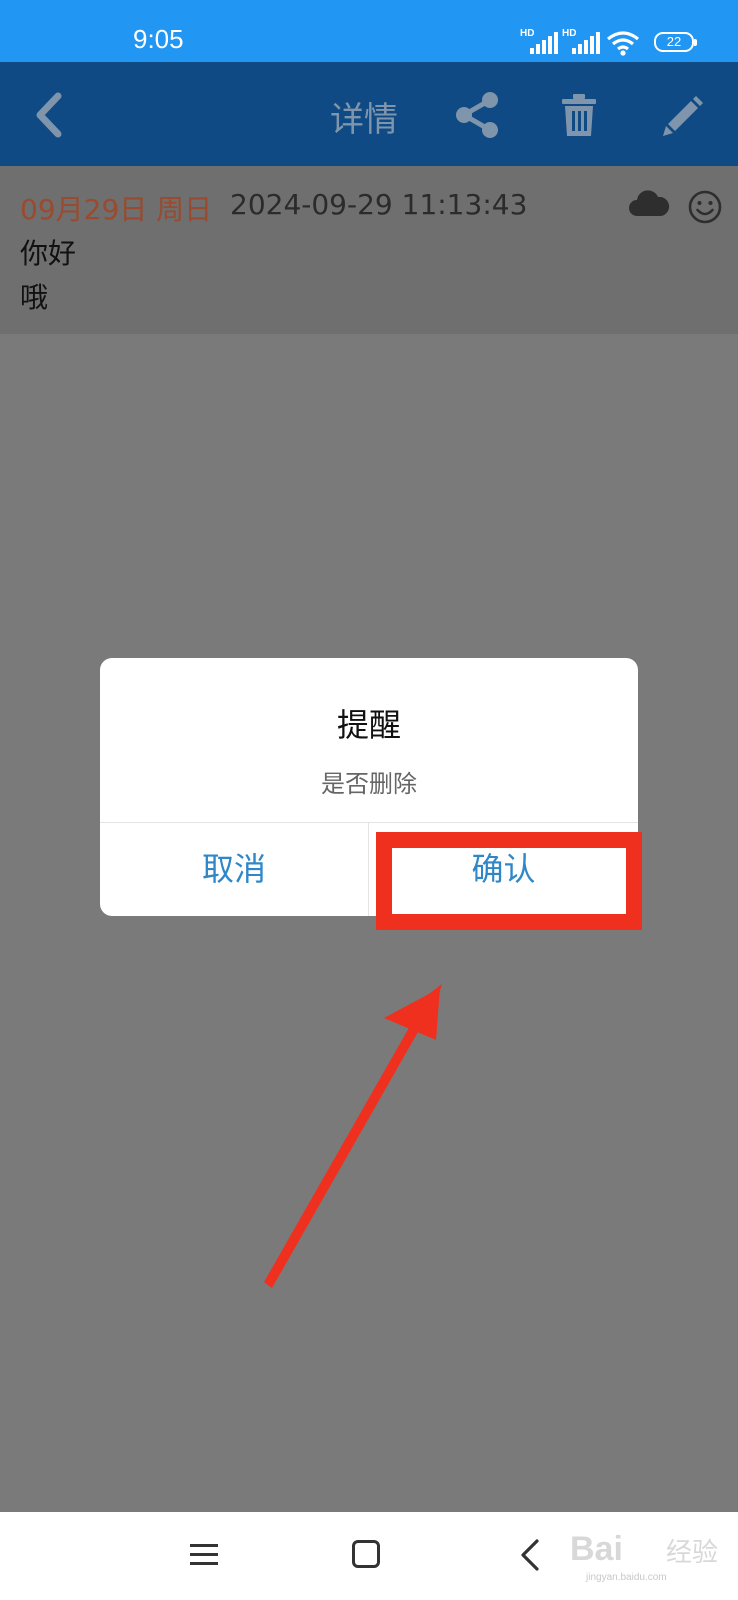 This screenshot has height=1600, width=738. What do you see at coordinates (626, 1577) in the screenshot?
I see `watermark-url: jingyan.baidu.com` at bounding box center [626, 1577].